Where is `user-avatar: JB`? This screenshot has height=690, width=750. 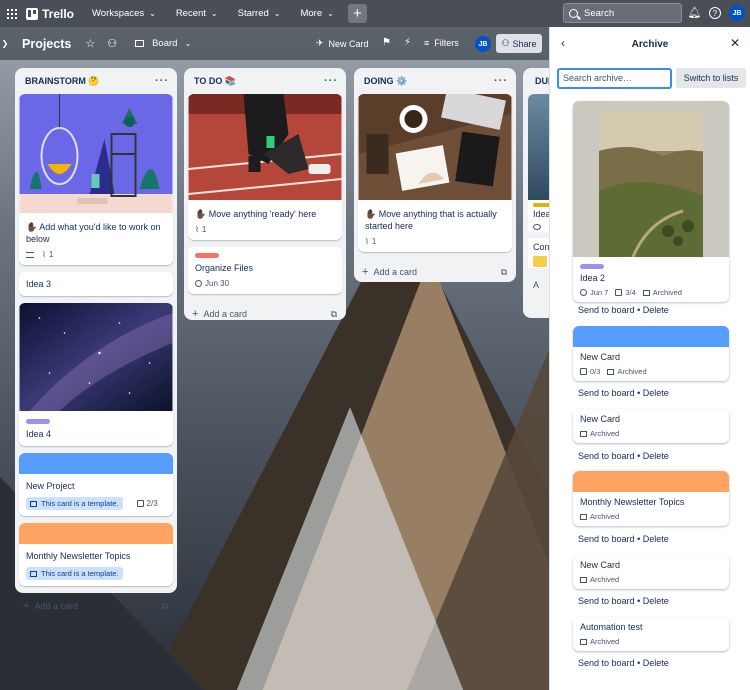 user-avatar: JB is located at coordinates (737, 13).